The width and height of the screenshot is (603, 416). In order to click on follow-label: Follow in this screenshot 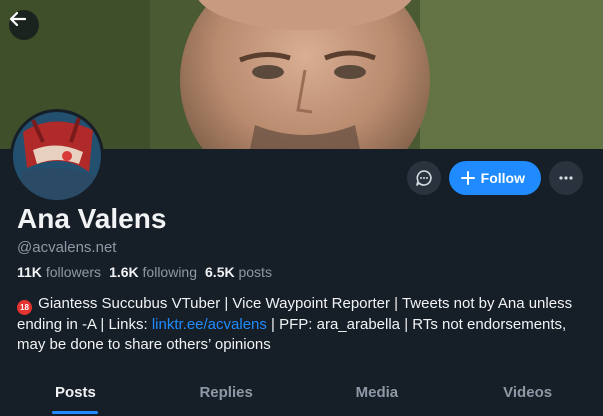, I will do `click(502, 178)`.